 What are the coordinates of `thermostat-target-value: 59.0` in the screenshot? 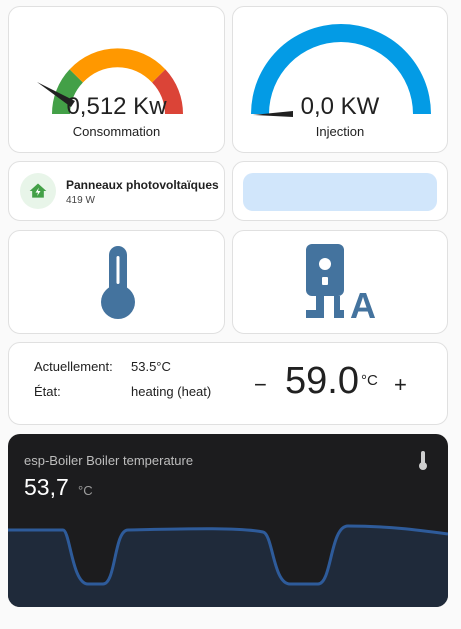 It's located at (322, 381).